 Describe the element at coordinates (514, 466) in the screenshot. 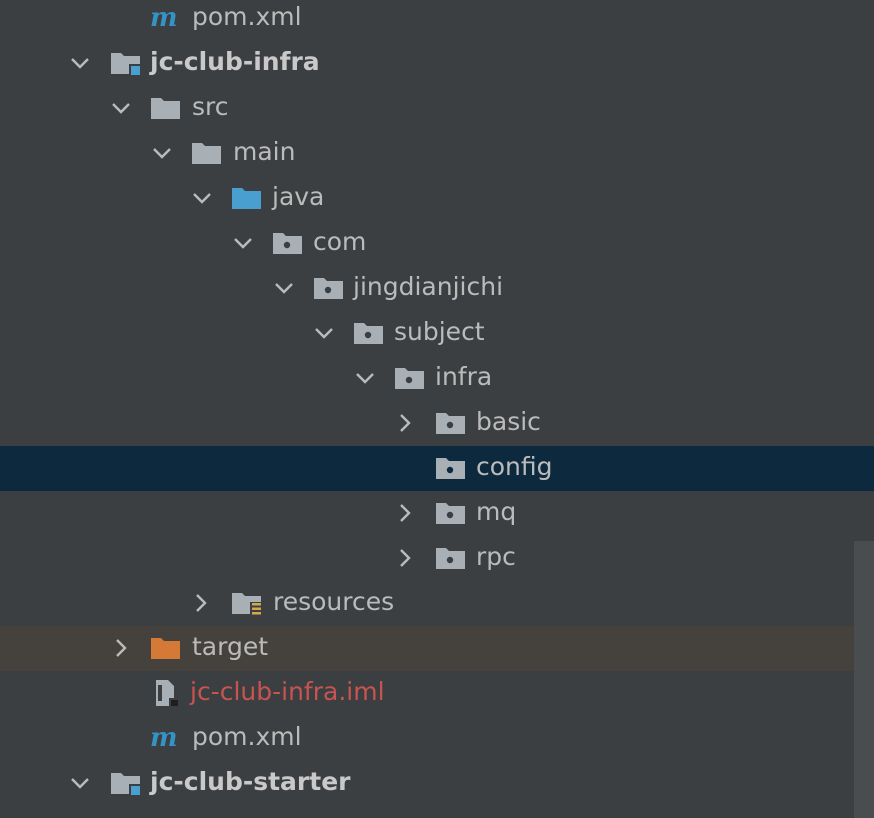

I see `tree-item-label: config` at that location.